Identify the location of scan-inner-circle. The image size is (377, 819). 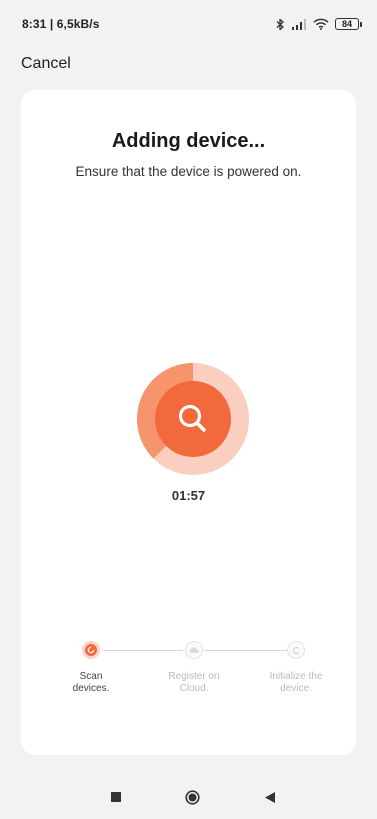
(193, 419).